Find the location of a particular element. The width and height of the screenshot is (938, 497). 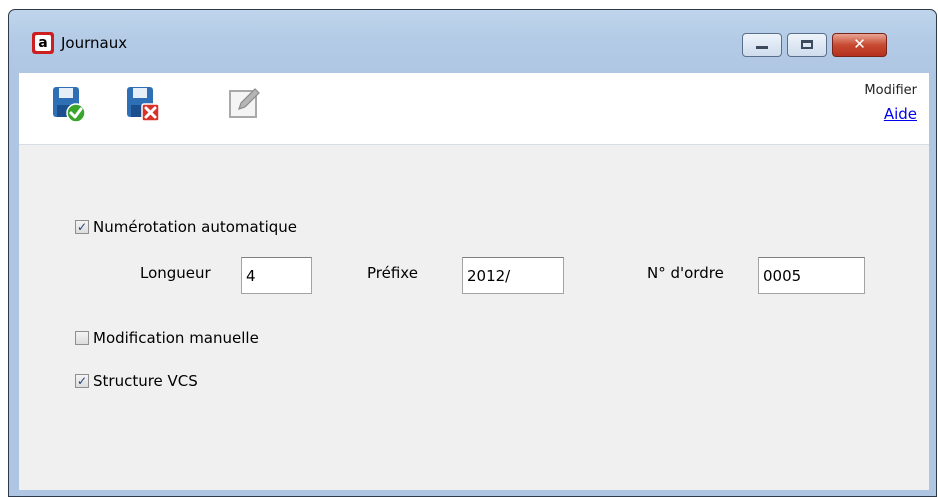

manual-edit-row: Modification manuelle is located at coordinates (167, 338).